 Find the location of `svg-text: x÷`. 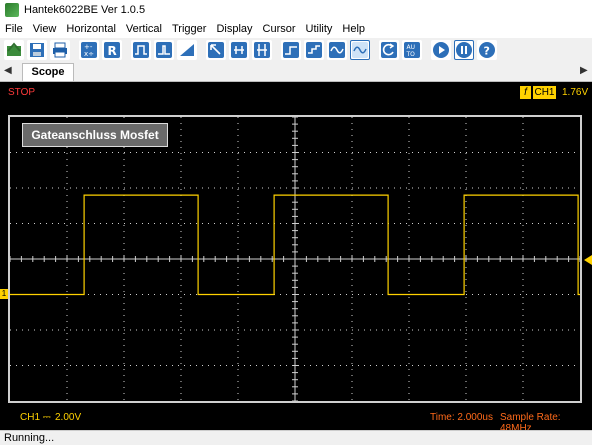

svg-text: x÷ is located at coordinates (89, 54).